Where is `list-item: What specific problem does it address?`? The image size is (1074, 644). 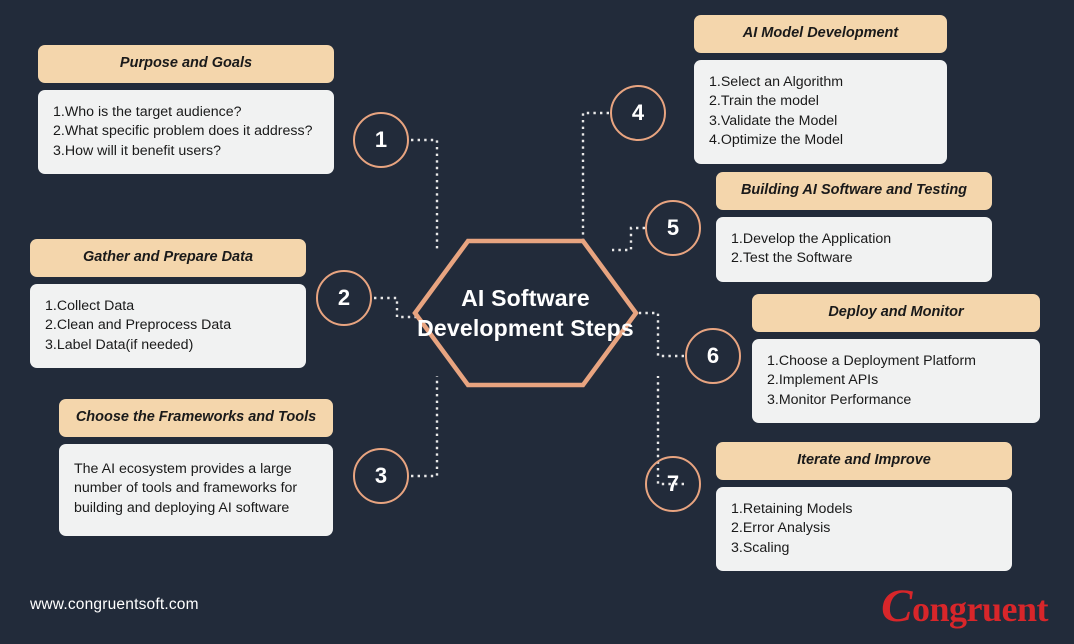 list-item: What specific problem does it address? is located at coordinates (188, 131).